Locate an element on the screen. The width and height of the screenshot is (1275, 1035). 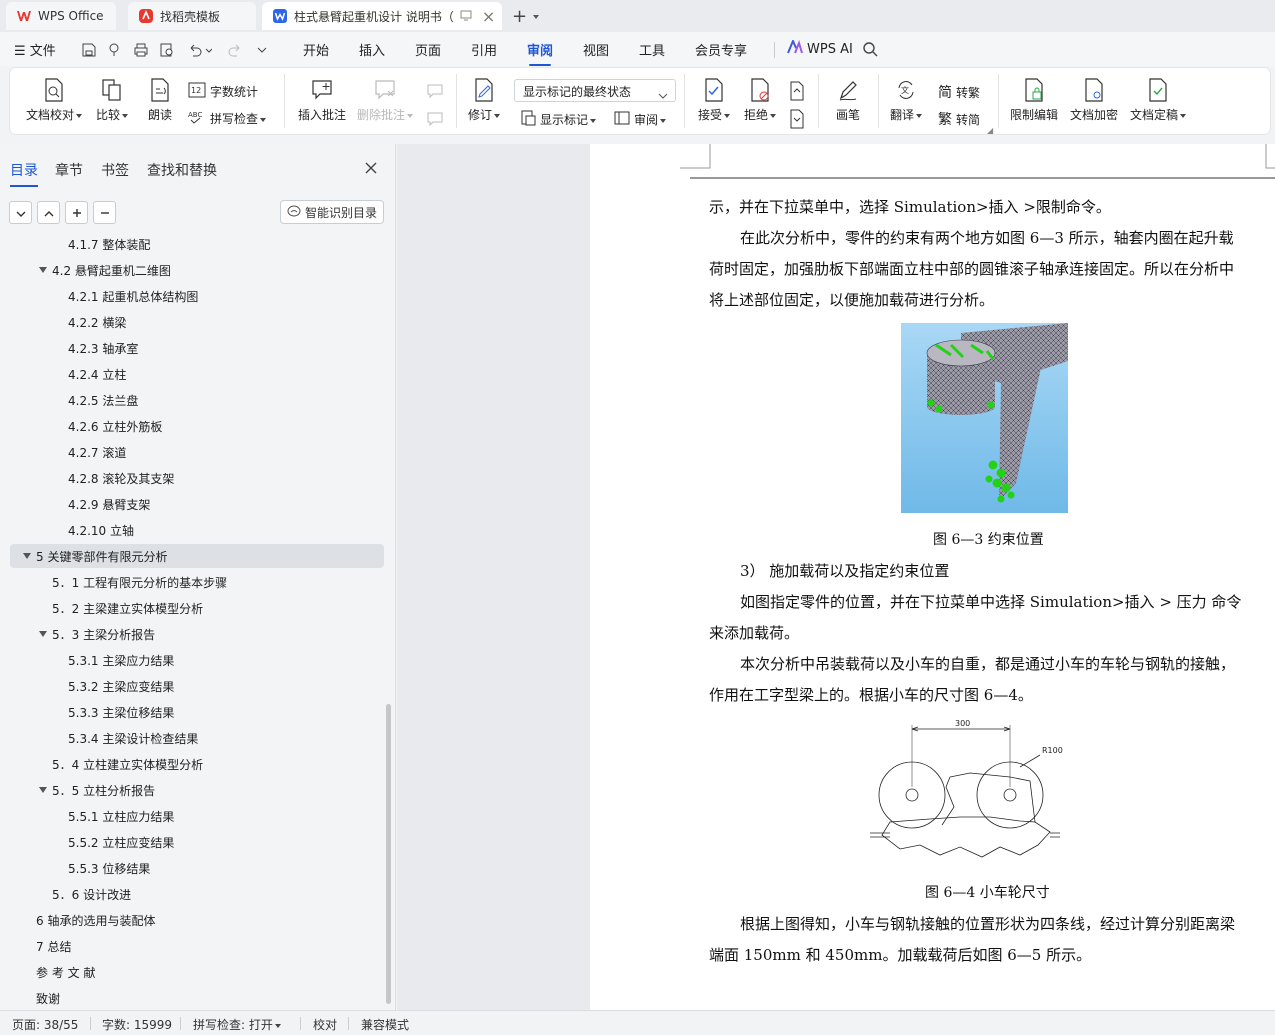
tab-close-icon: × is located at coordinates (488, 16).